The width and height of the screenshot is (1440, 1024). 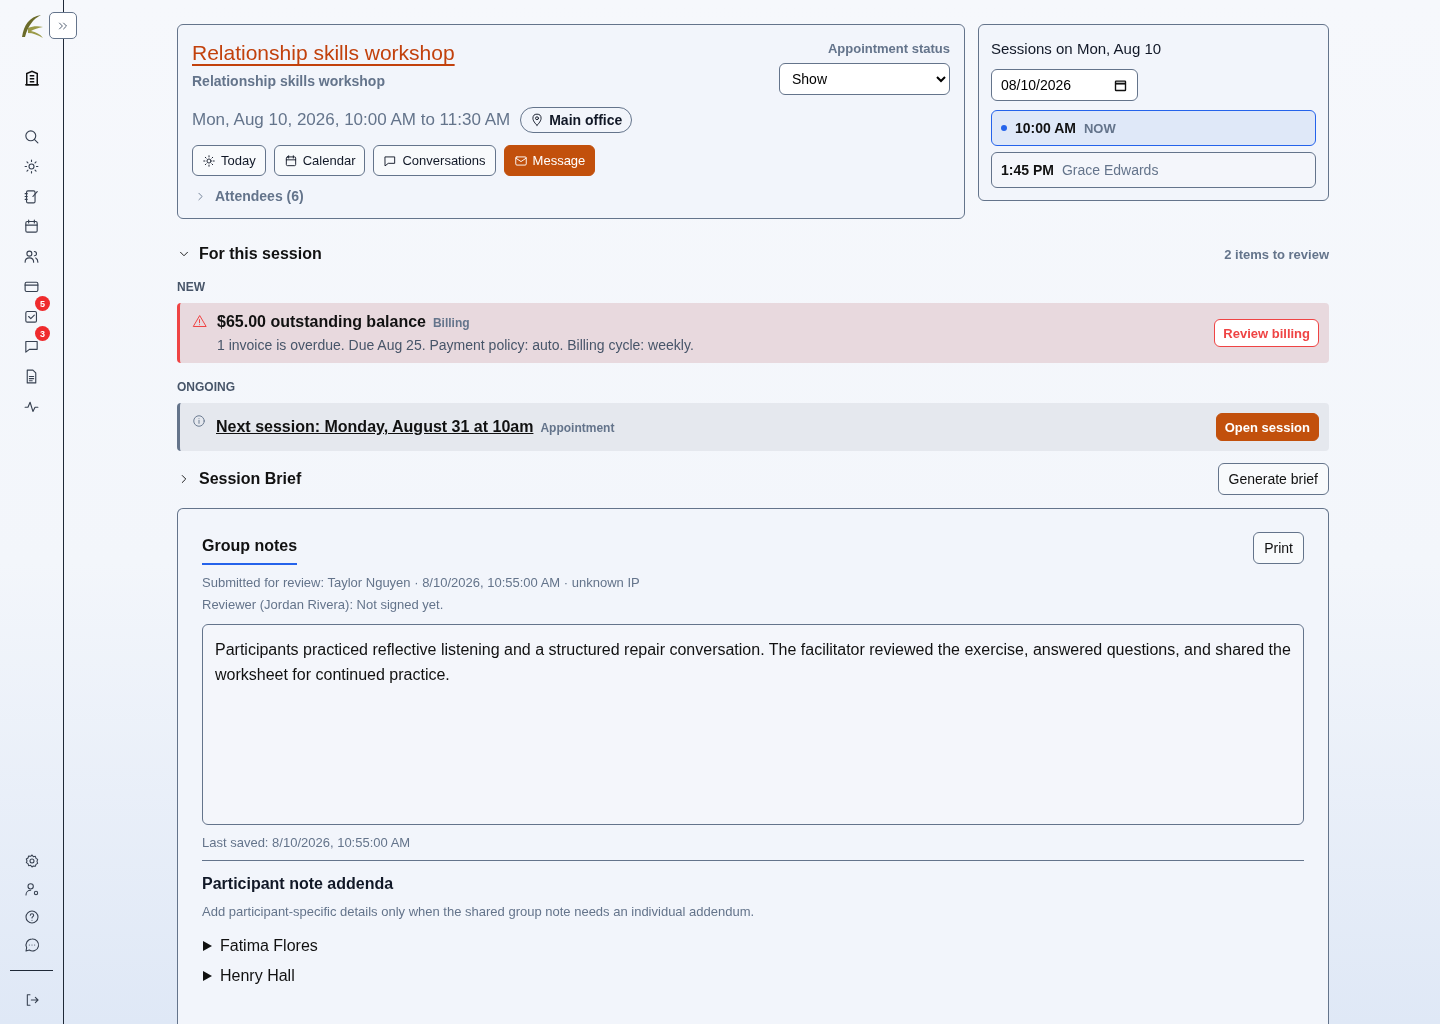 I want to click on review-billing-button: Review billing, so click(x=1266, y=333).